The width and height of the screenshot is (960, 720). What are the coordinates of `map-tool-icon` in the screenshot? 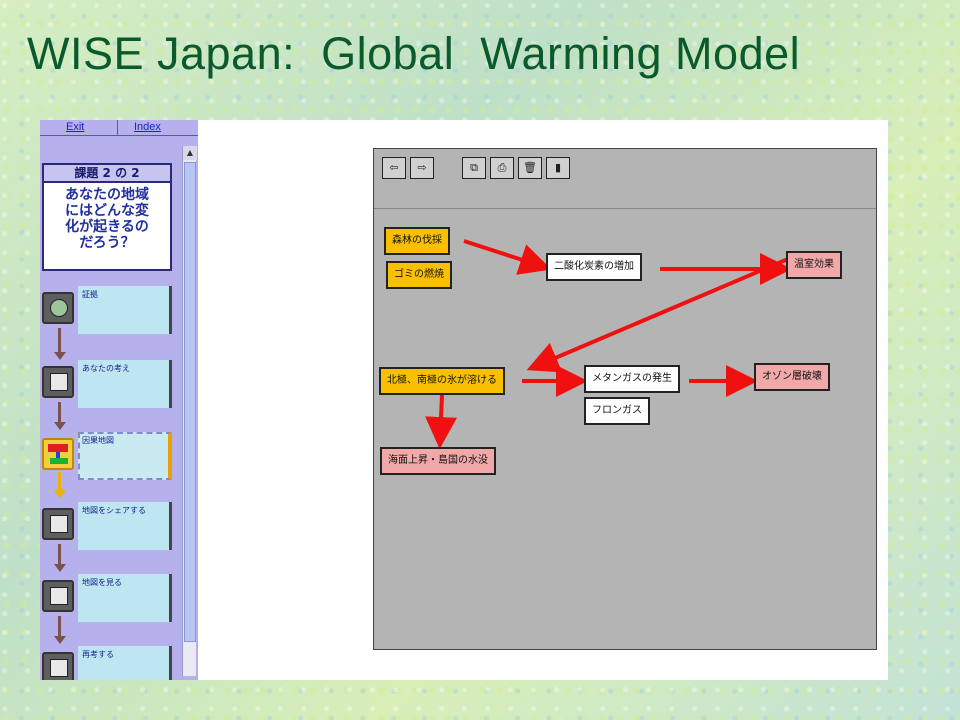 It's located at (58, 454).